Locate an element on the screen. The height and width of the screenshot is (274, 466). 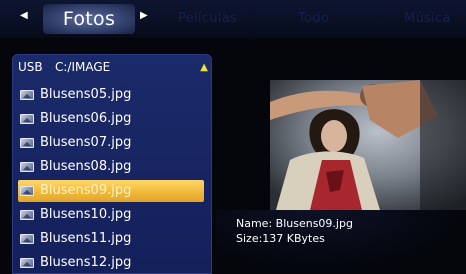
list-item: Blusens10.jpg is located at coordinates (113, 215).